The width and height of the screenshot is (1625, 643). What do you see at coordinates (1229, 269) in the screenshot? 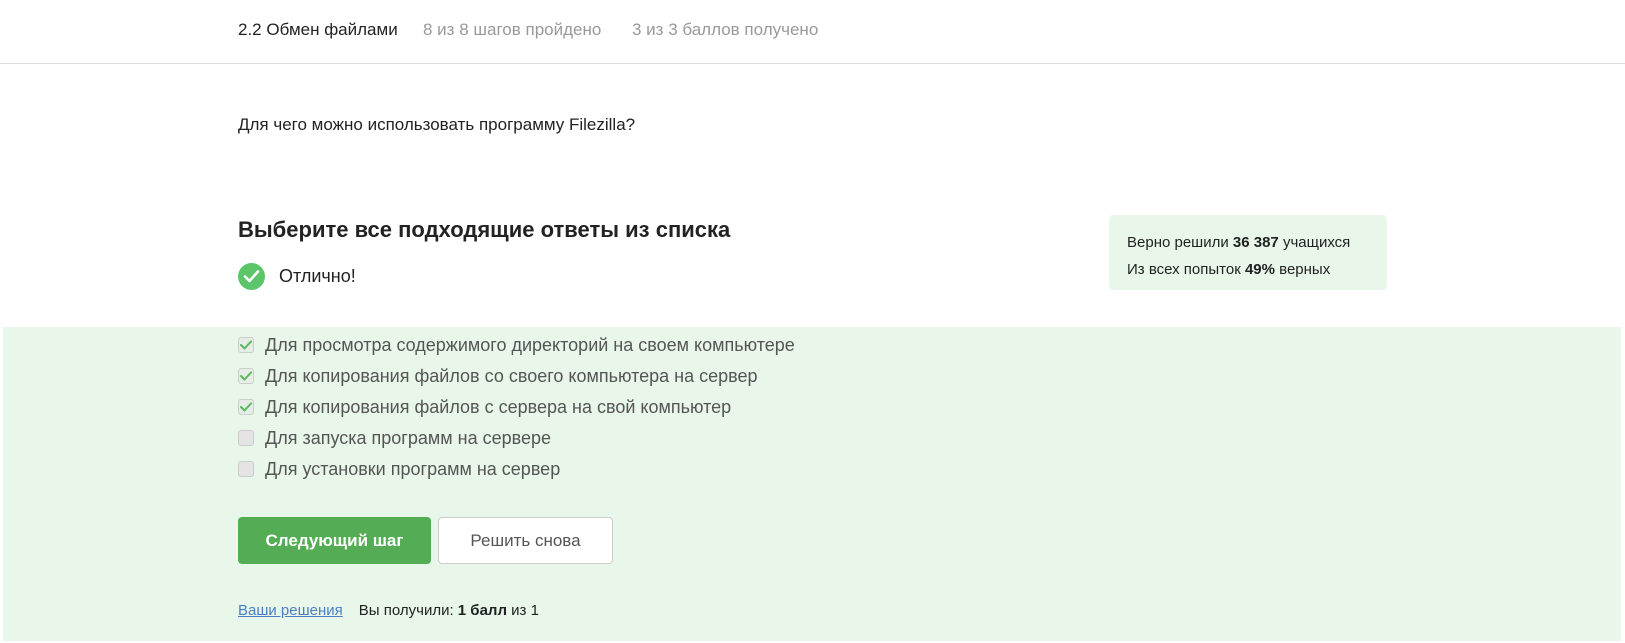
I see `attempts-stat: Из всех попыток 49% верных` at bounding box center [1229, 269].